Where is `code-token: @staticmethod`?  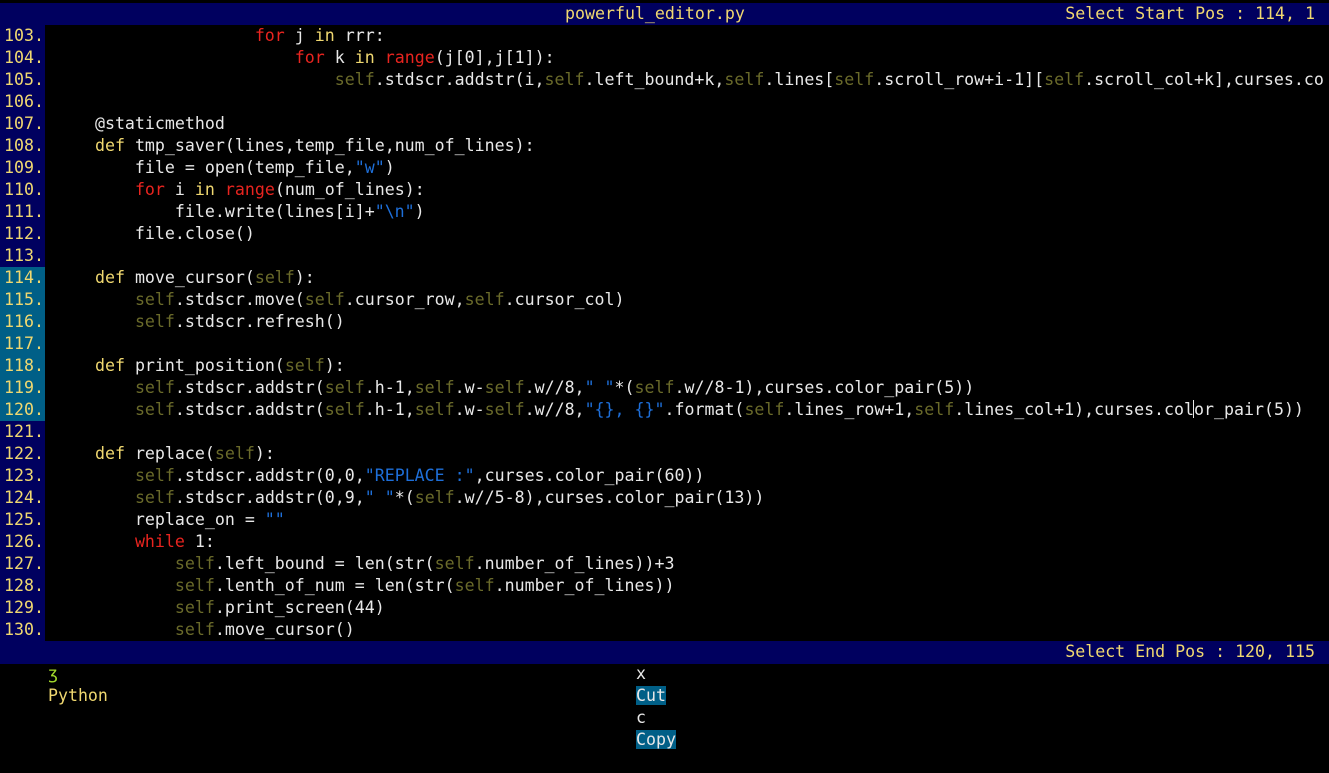 code-token: @staticmethod is located at coordinates (140, 123).